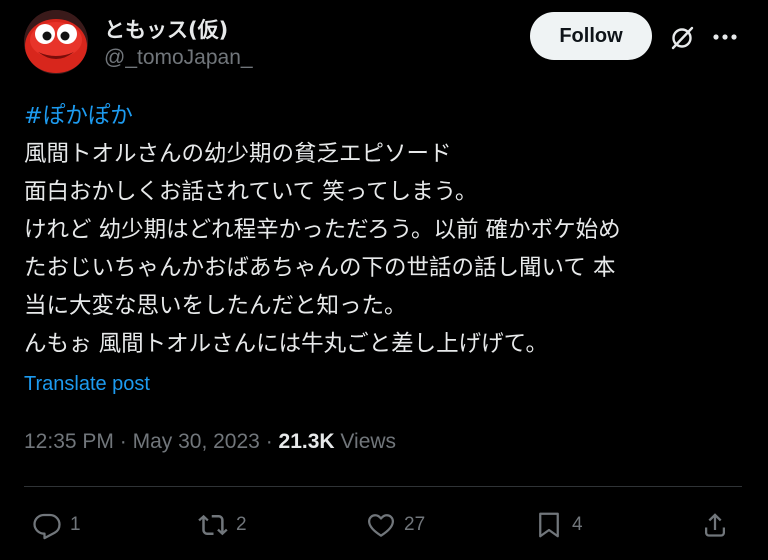  Describe the element at coordinates (322, 230) in the screenshot. I see `post-text-line: けれど 幼少期はどれ程辛かっただろう。以前 確かボケ始め` at that location.